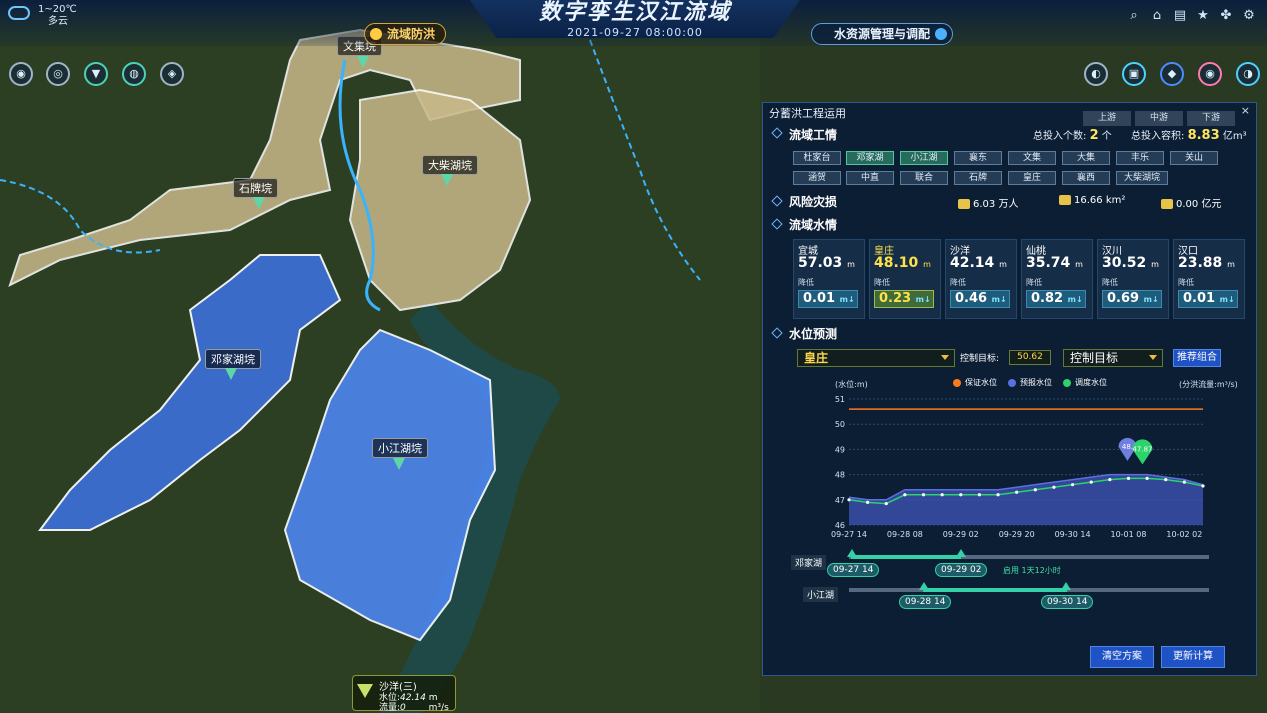 This screenshot has height=713, width=1267. Describe the element at coordinates (1157, 16) in the screenshot. I see `home-icon: ⌂` at that location.